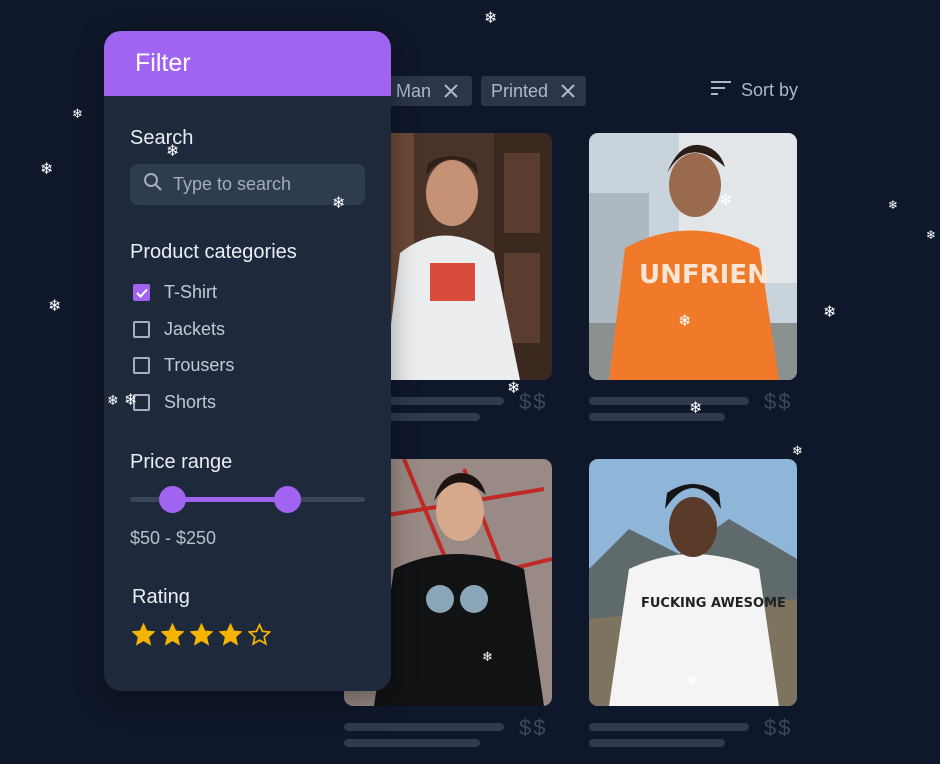 Image resolution: width=940 pixels, height=764 pixels. What do you see at coordinates (161, 597) in the screenshot?
I see `rating-title: Rating` at bounding box center [161, 597].